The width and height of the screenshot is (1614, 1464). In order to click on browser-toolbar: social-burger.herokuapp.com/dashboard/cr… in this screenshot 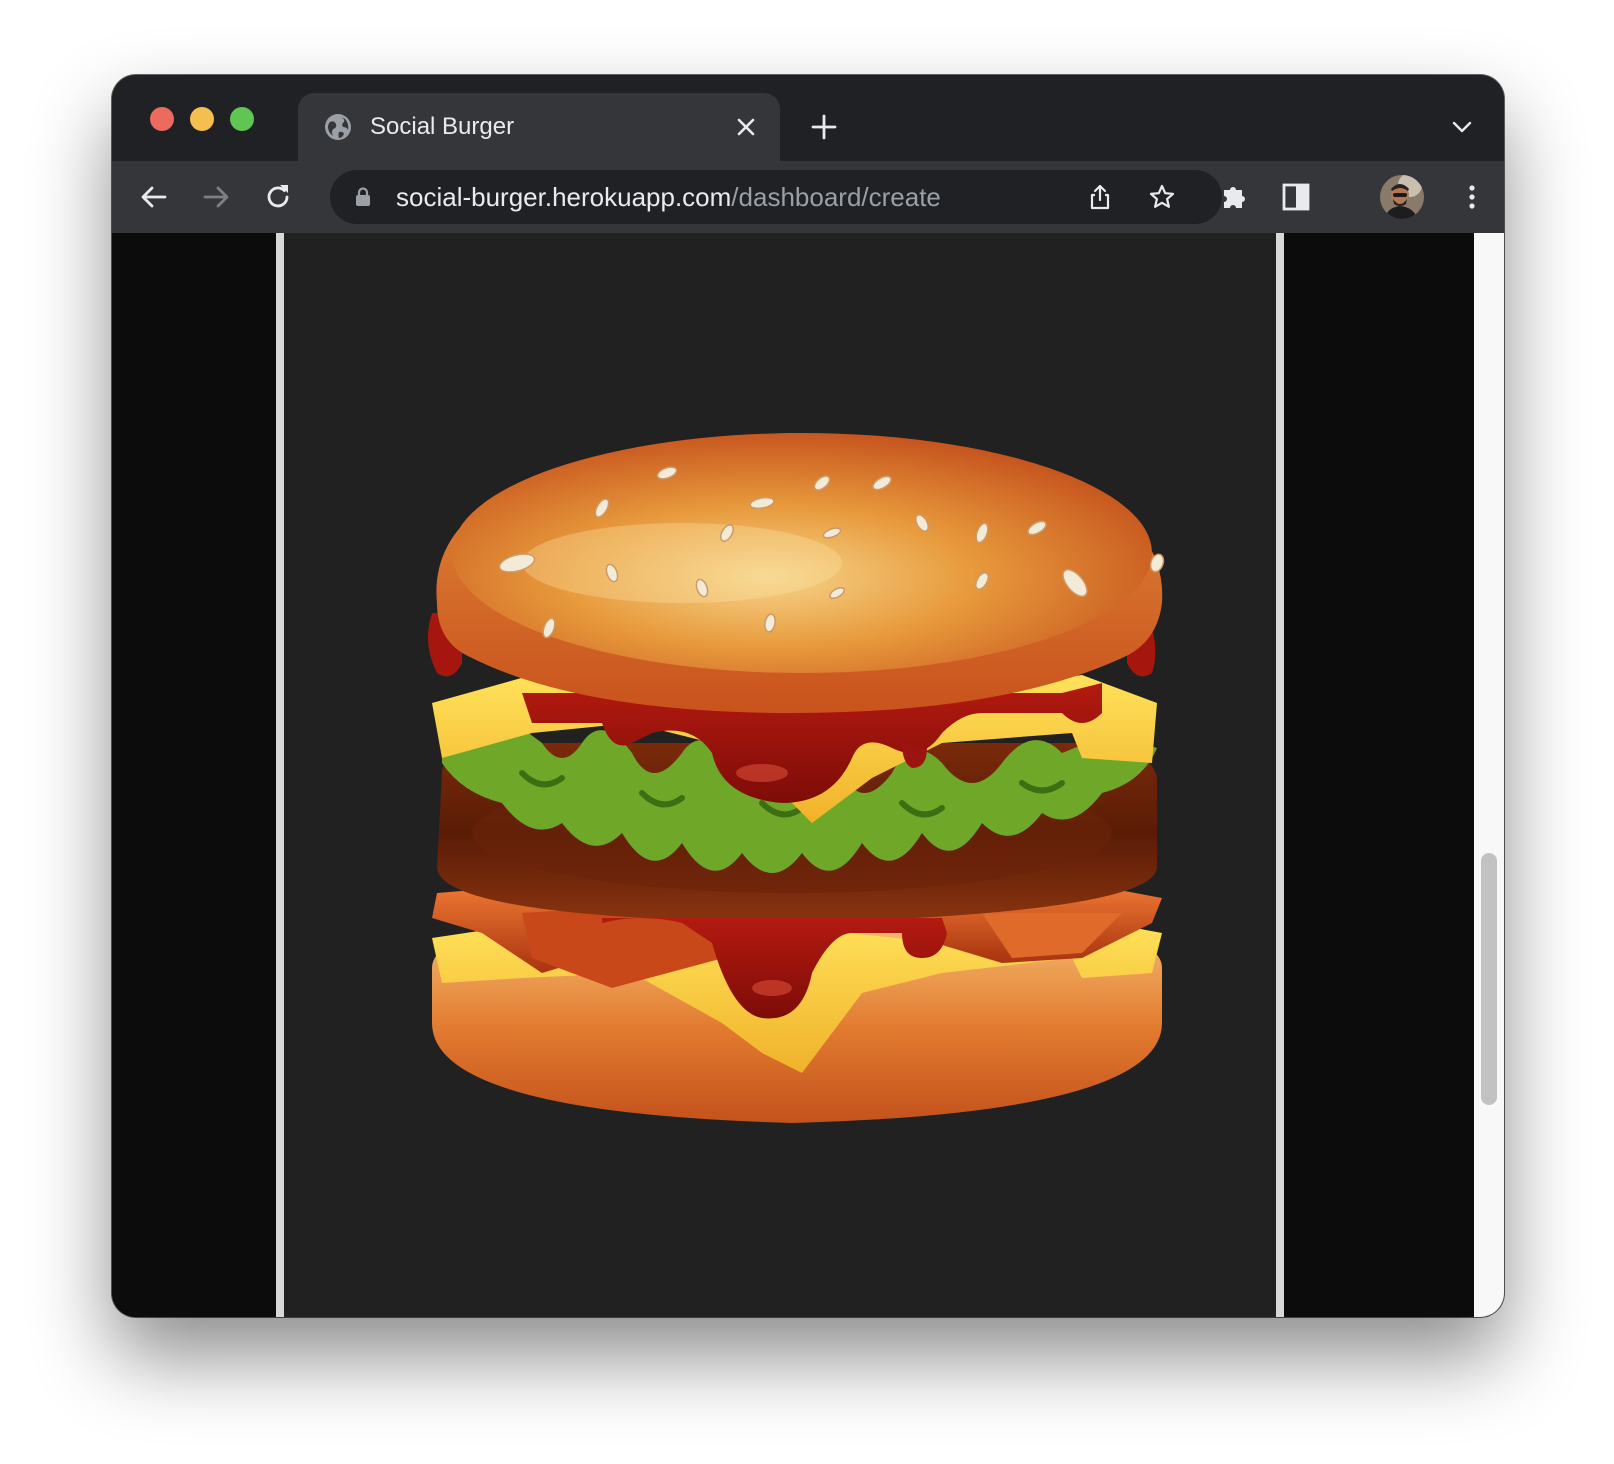, I will do `click(808, 197)`.